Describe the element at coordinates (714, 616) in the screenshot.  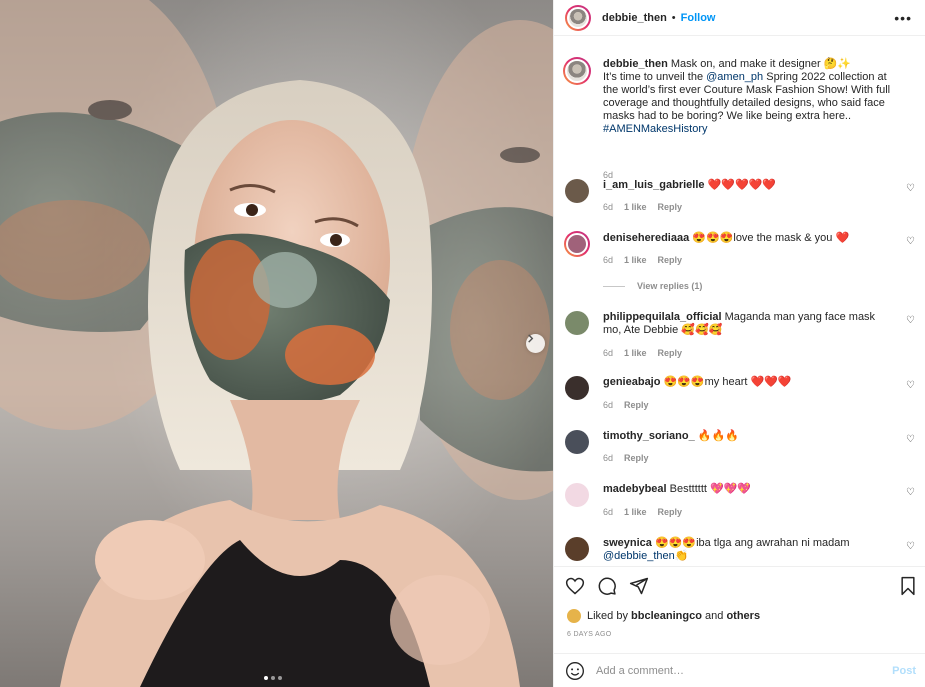
I see `liked-and: and` at that location.